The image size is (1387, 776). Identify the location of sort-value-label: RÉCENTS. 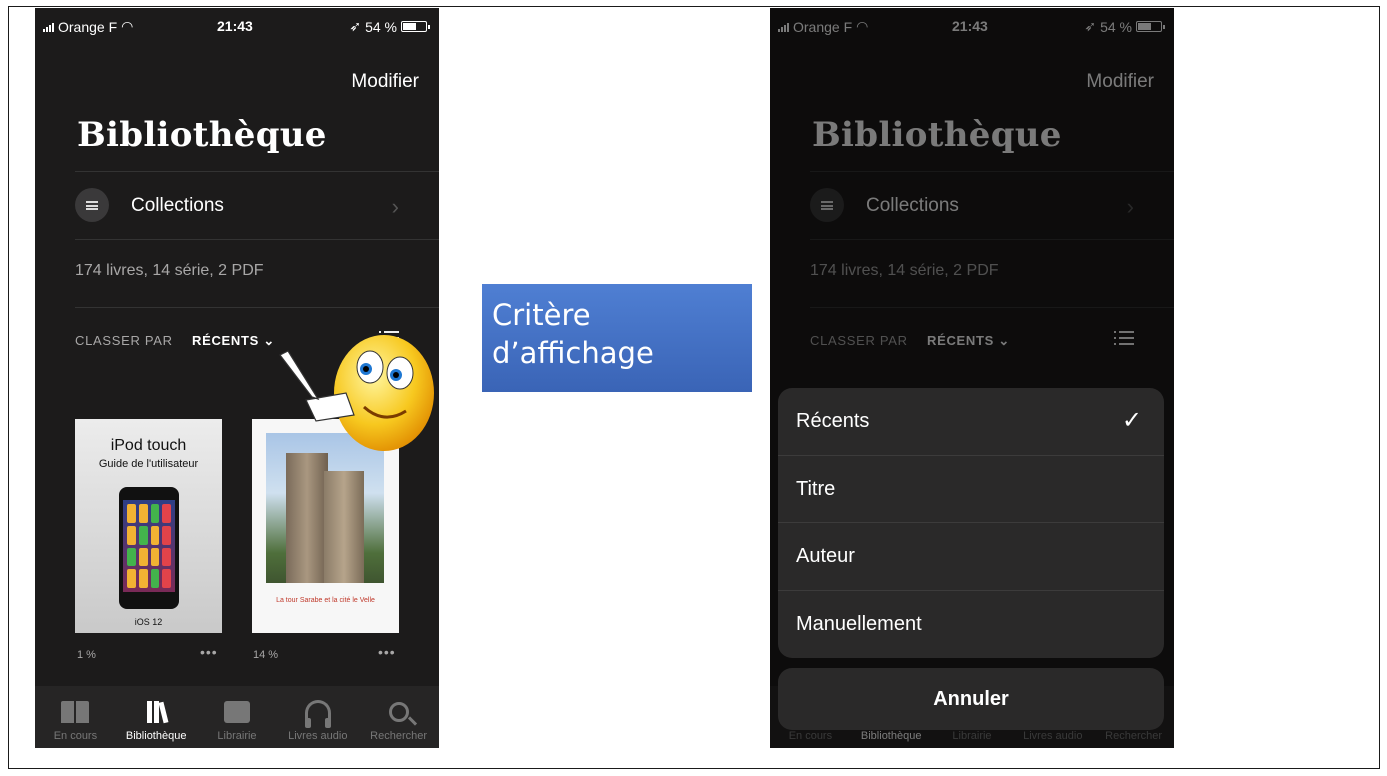
(226, 340).